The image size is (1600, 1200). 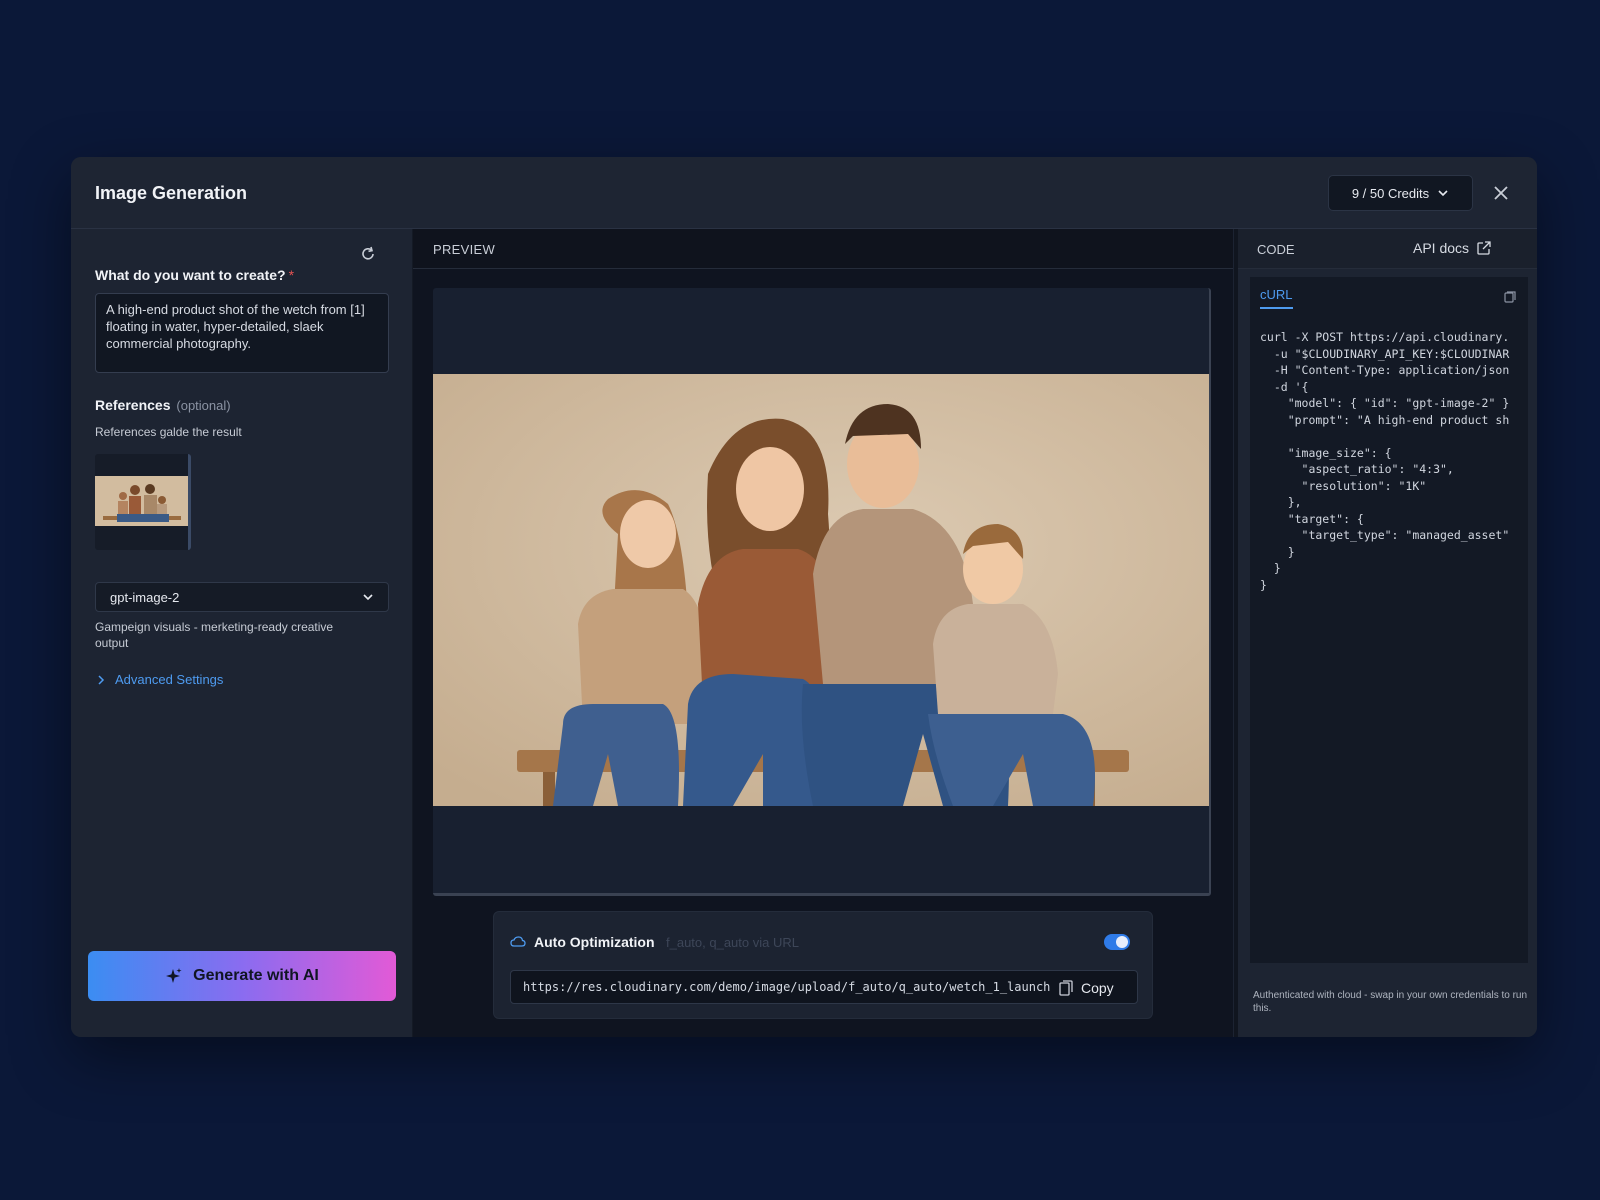 I want to click on auto-optimization-subtitle: f_auto, q_auto via URL, so click(x=732, y=942).